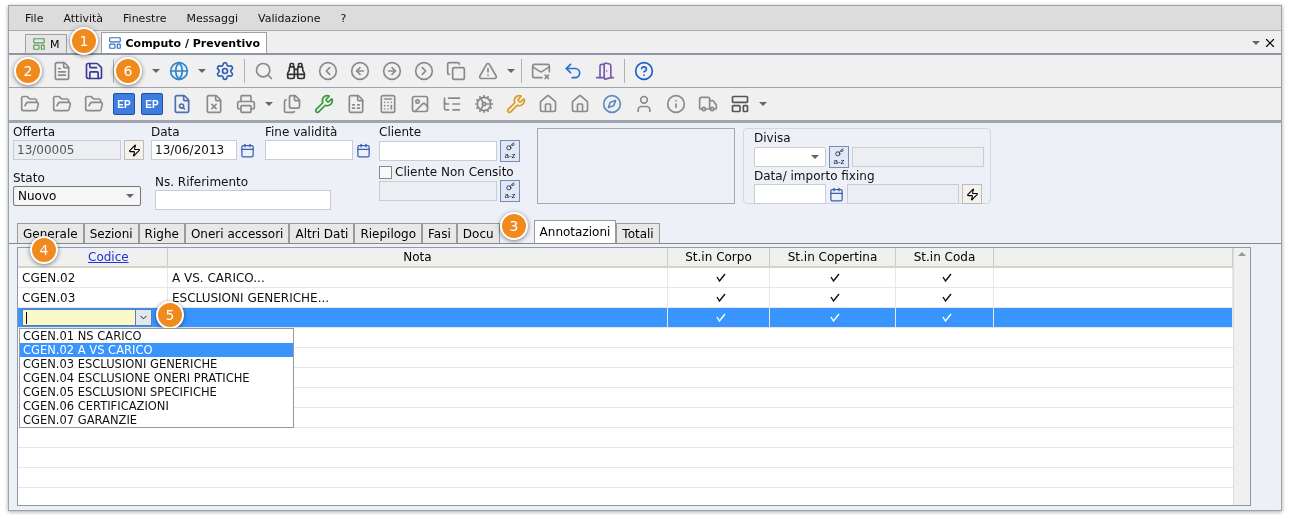 This screenshot has width=1290, height=515. What do you see at coordinates (1241, 376) in the screenshot?
I see `scrollbar` at bounding box center [1241, 376].